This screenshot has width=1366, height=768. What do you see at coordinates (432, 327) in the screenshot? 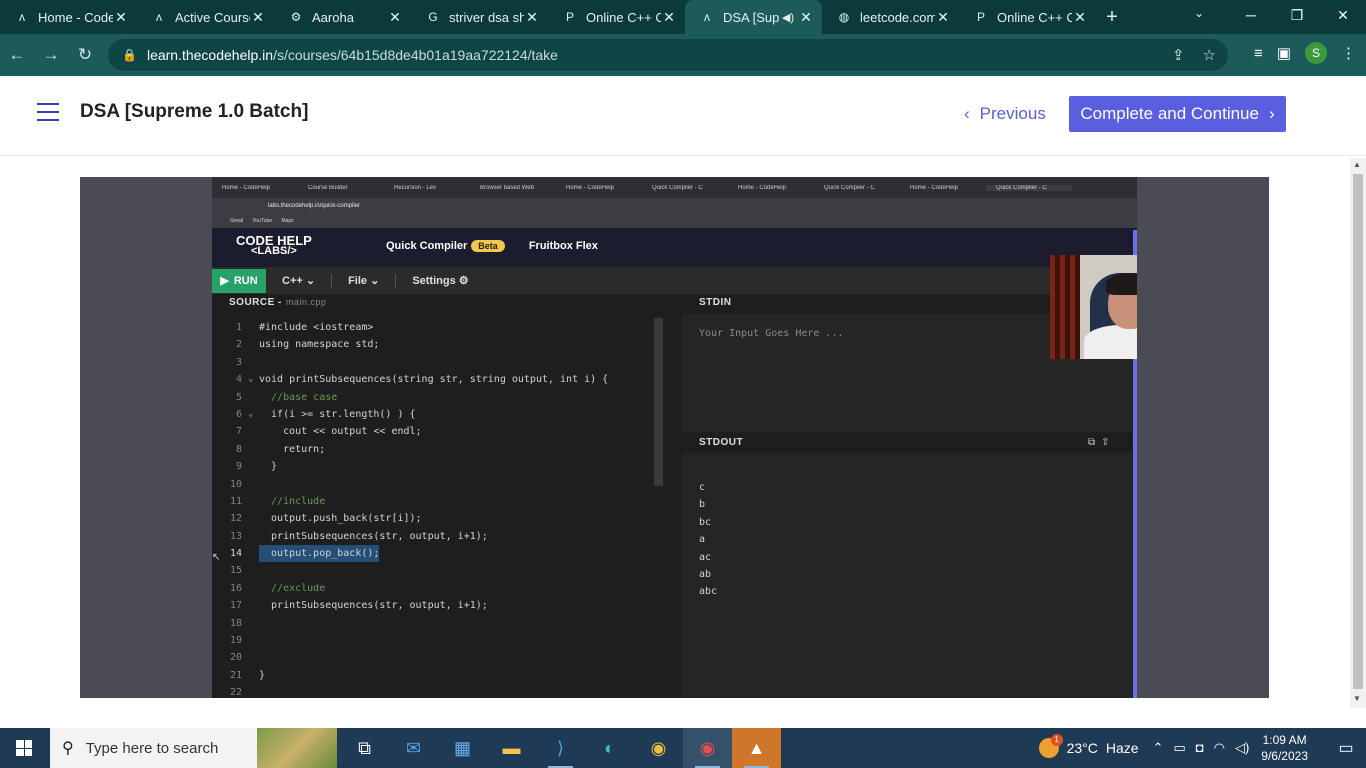
I see `code-line: 1 #include <iostream>` at bounding box center [432, 327].